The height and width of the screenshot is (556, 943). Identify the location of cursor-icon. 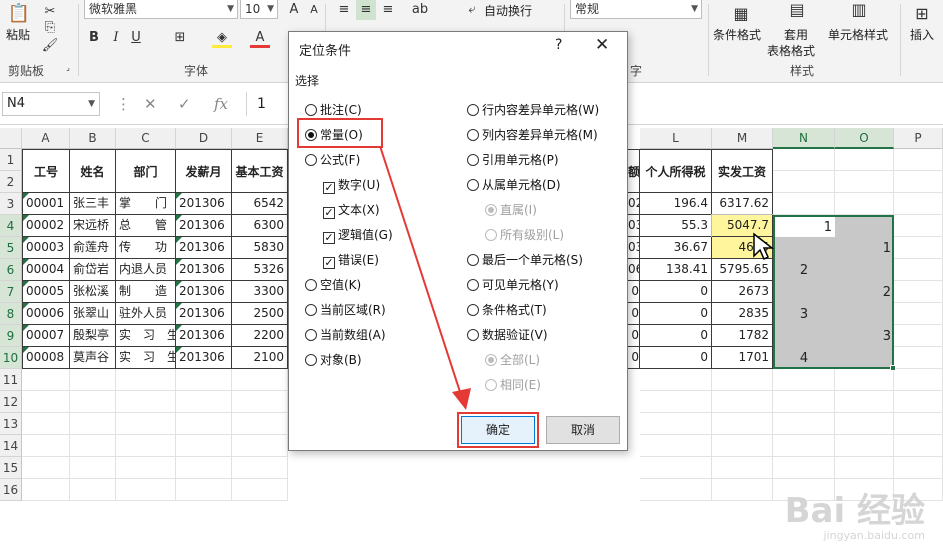
(763, 246).